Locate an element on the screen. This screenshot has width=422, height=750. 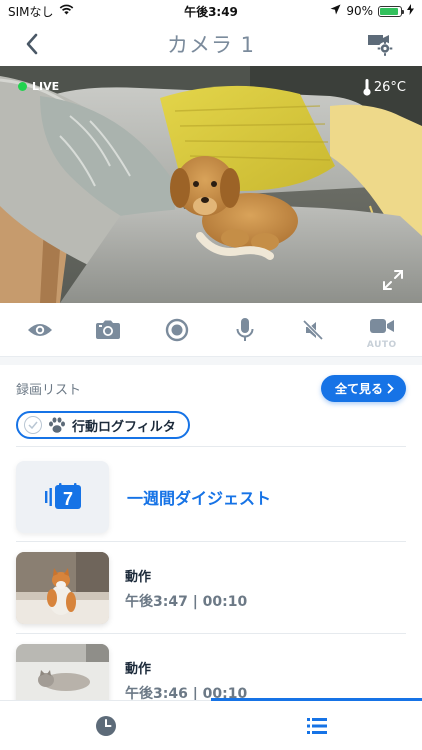
recording-info: 動作 午後3:47 | 00:10 is located at coordinates (186, 588).